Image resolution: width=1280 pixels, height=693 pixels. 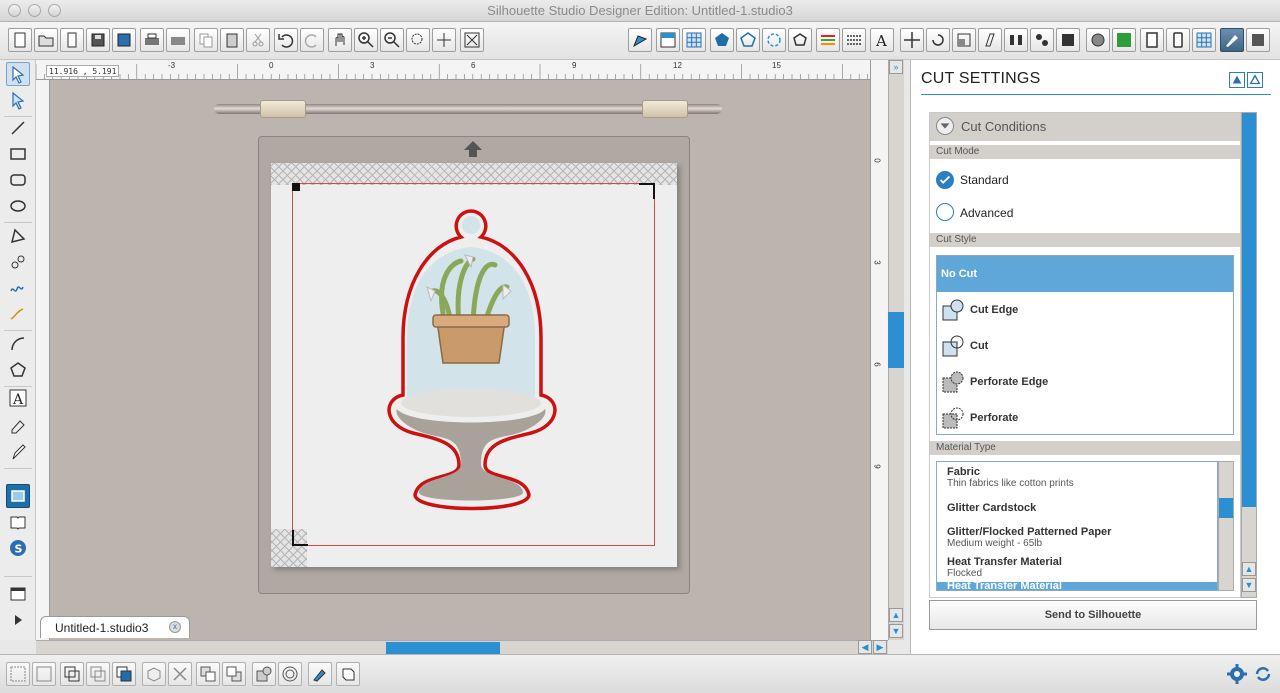 What do you see at coordinates (1237, 80) in the screenshot?
I see `panel-expand-button` at bounding box center [1237, 80].